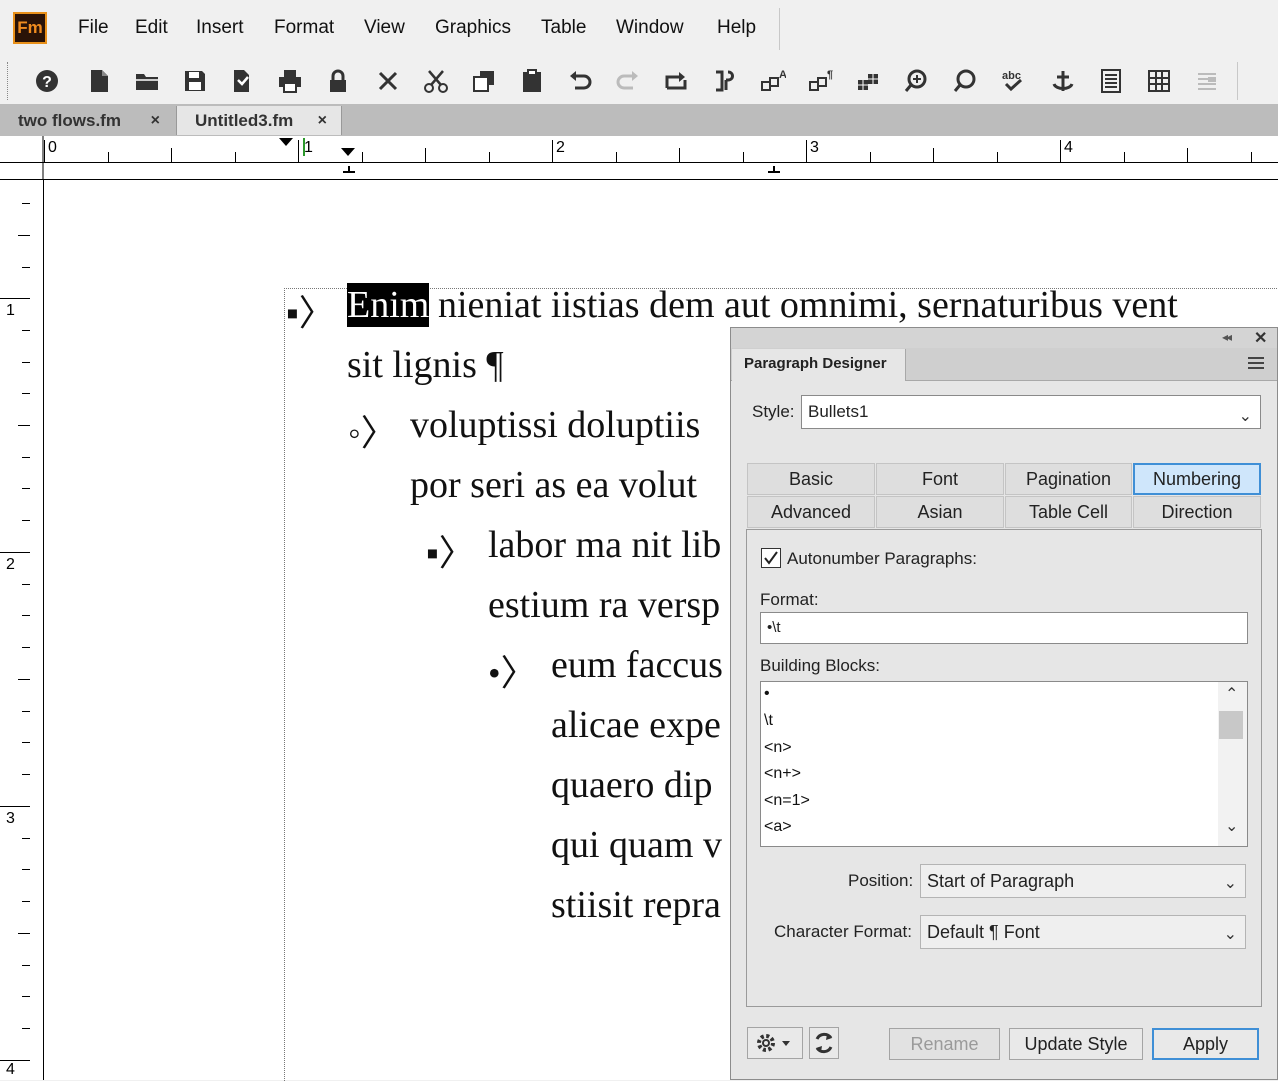 The image size is (1278, 1081). Describe the element at coordinates (779, 29) in the screenshot. I see `menu-divider` at that location.